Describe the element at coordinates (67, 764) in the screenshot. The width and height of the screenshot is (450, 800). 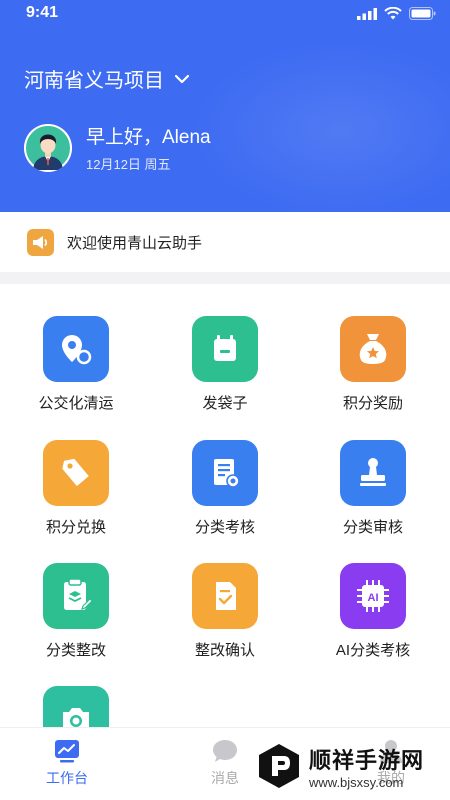
I see `tab-workbench: 工作台` at that location.